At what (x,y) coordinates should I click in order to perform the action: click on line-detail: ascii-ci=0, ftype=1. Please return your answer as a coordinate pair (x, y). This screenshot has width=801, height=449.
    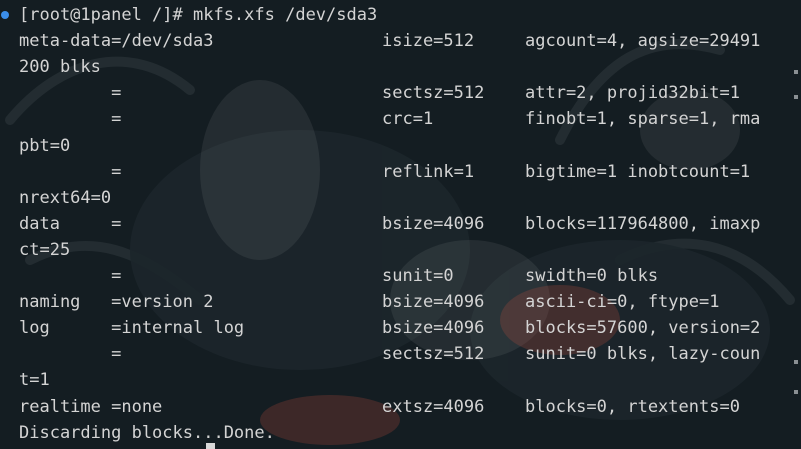
    Looking at the image, I should click on (622, 302).